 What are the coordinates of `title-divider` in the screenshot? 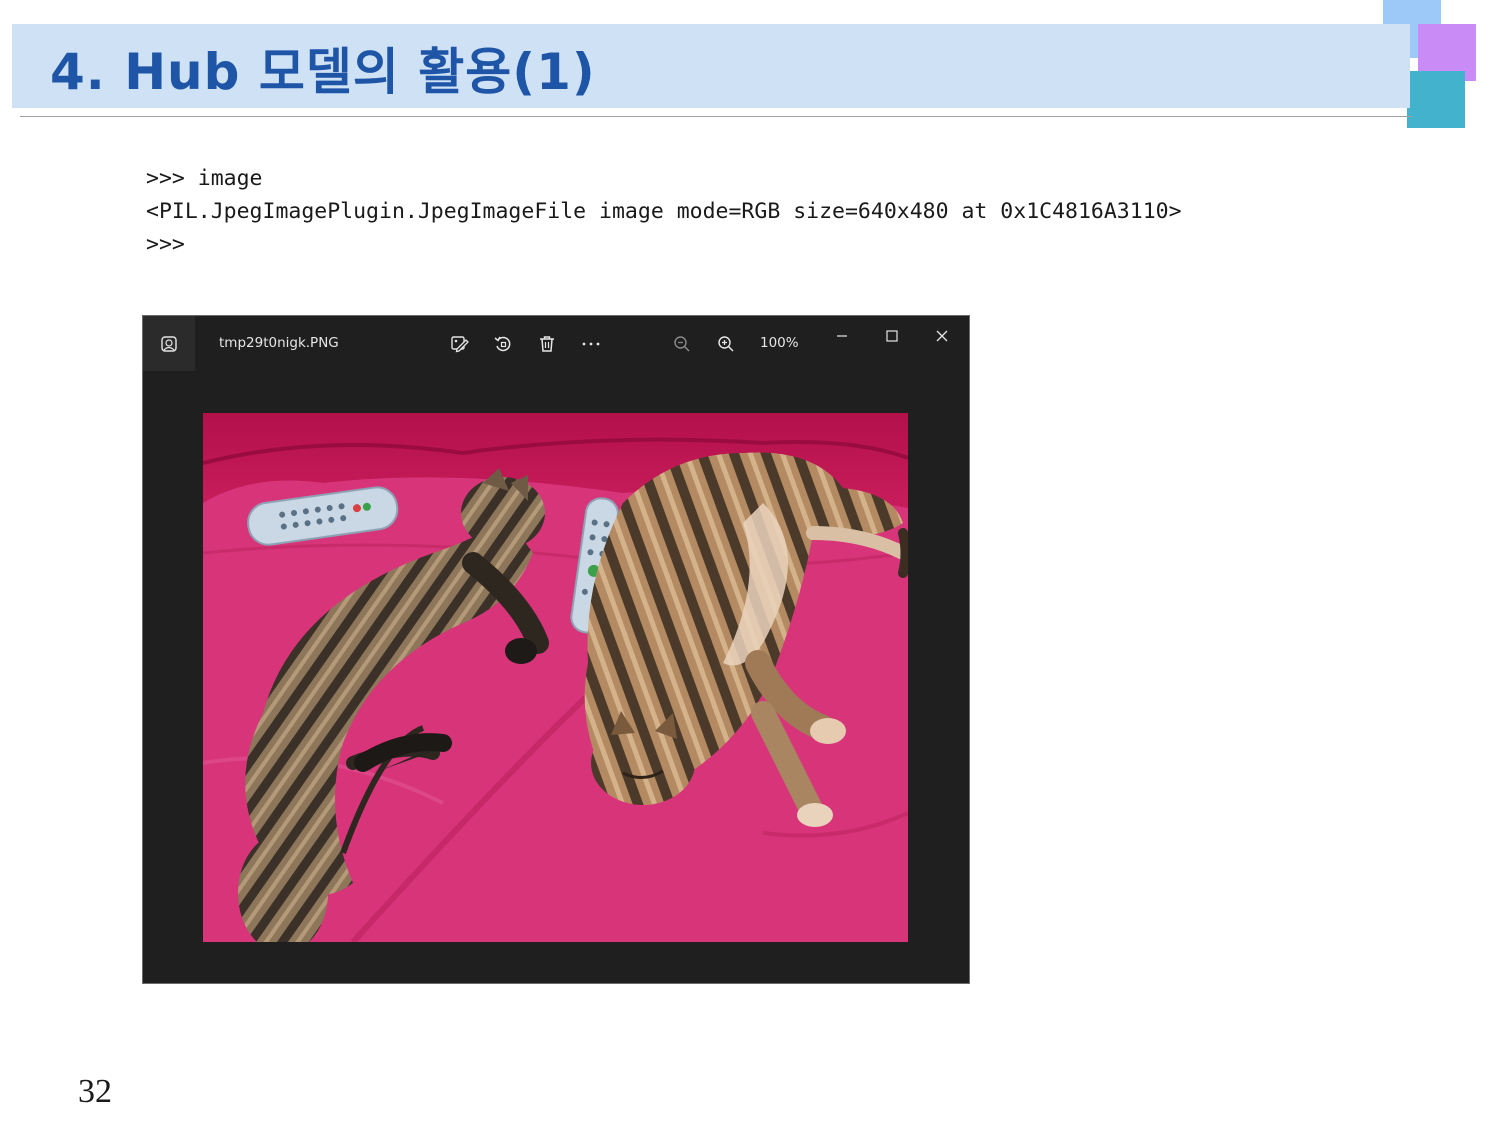 It's located at (716, 116).